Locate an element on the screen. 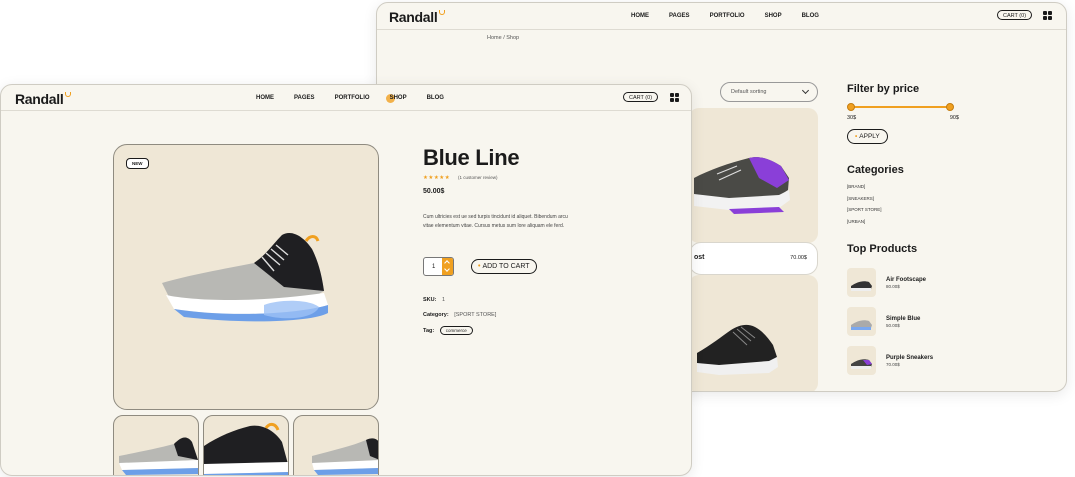 Image resolution: width=1075 pixels, height=477 pixels. product-price: 50.00$ is located at coordinates (434, 191).